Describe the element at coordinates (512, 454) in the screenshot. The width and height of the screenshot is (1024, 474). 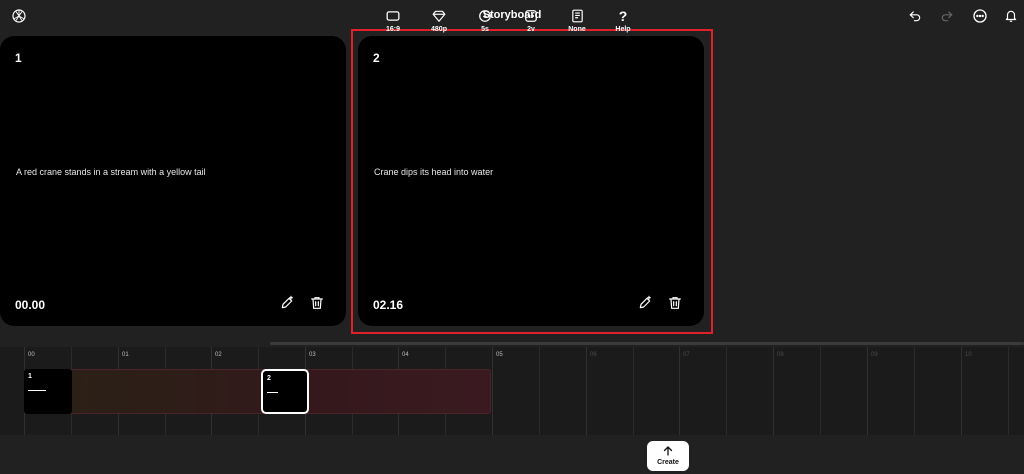
I see `bottom-toolbar` at that location.